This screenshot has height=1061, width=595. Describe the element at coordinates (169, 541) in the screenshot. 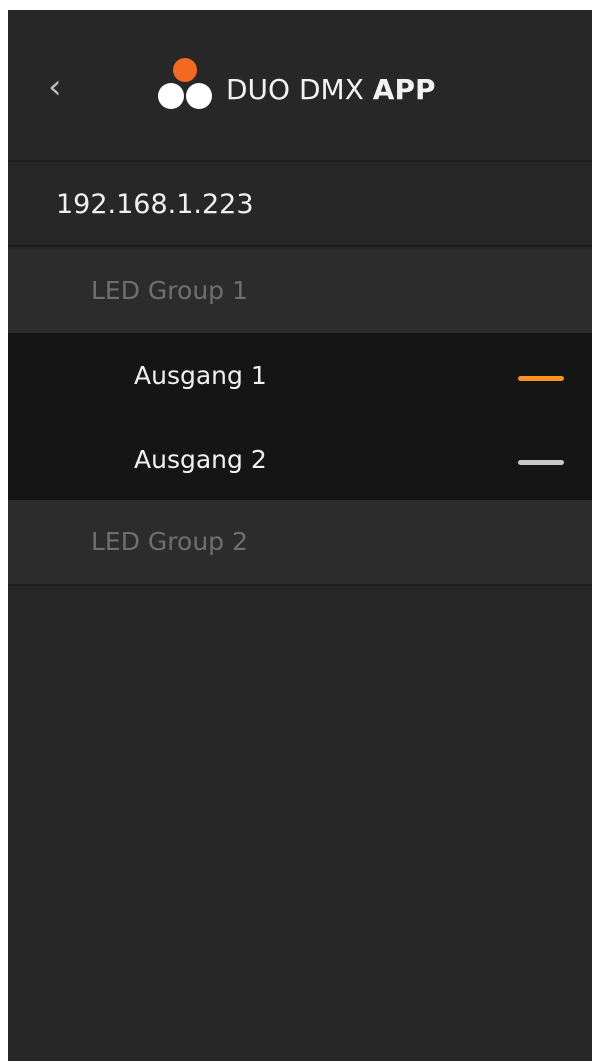

I see `led-group-2-label: LED Group 2` at that location.